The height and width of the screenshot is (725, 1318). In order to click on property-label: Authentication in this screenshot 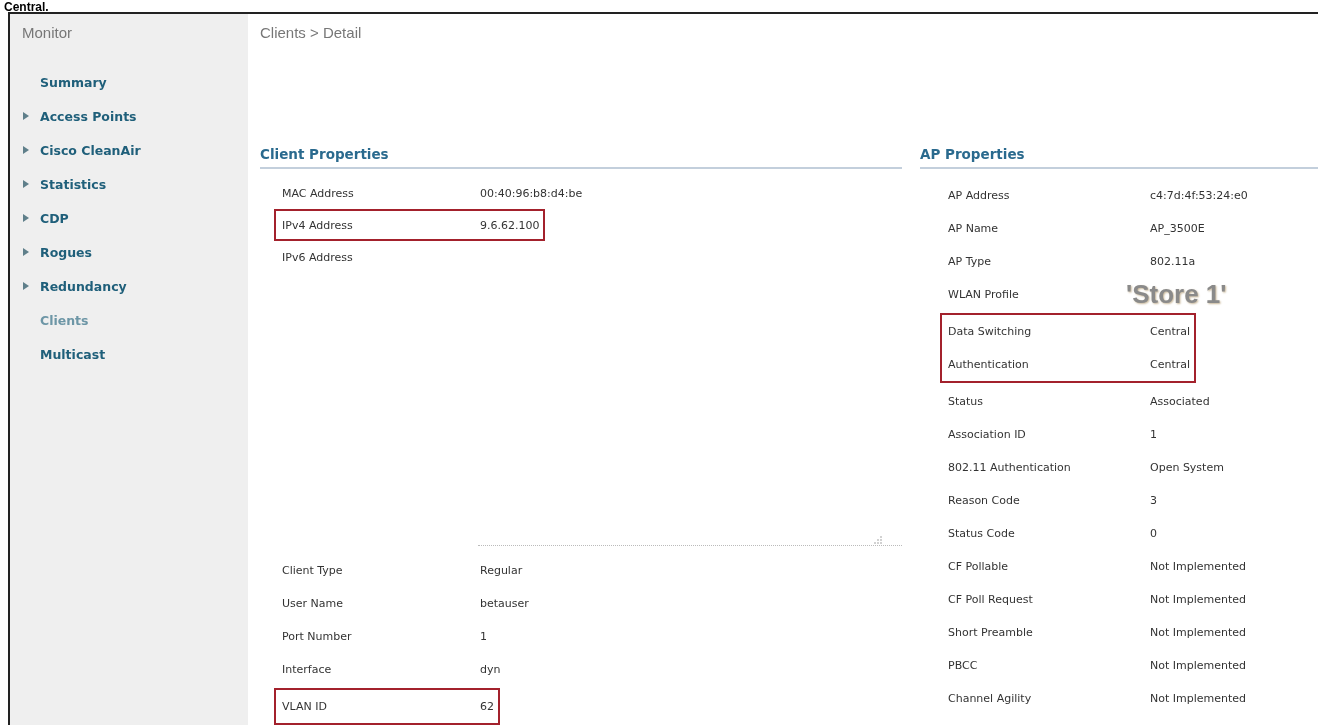, I will do `click(988, 364)`.